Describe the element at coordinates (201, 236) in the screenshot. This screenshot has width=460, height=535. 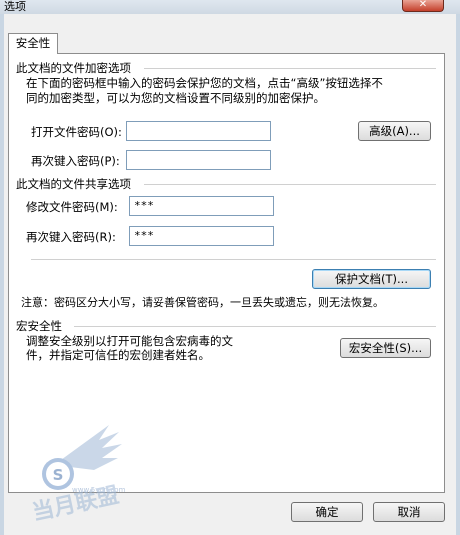
I see `reenter-modify-password-field: ***` at that location.